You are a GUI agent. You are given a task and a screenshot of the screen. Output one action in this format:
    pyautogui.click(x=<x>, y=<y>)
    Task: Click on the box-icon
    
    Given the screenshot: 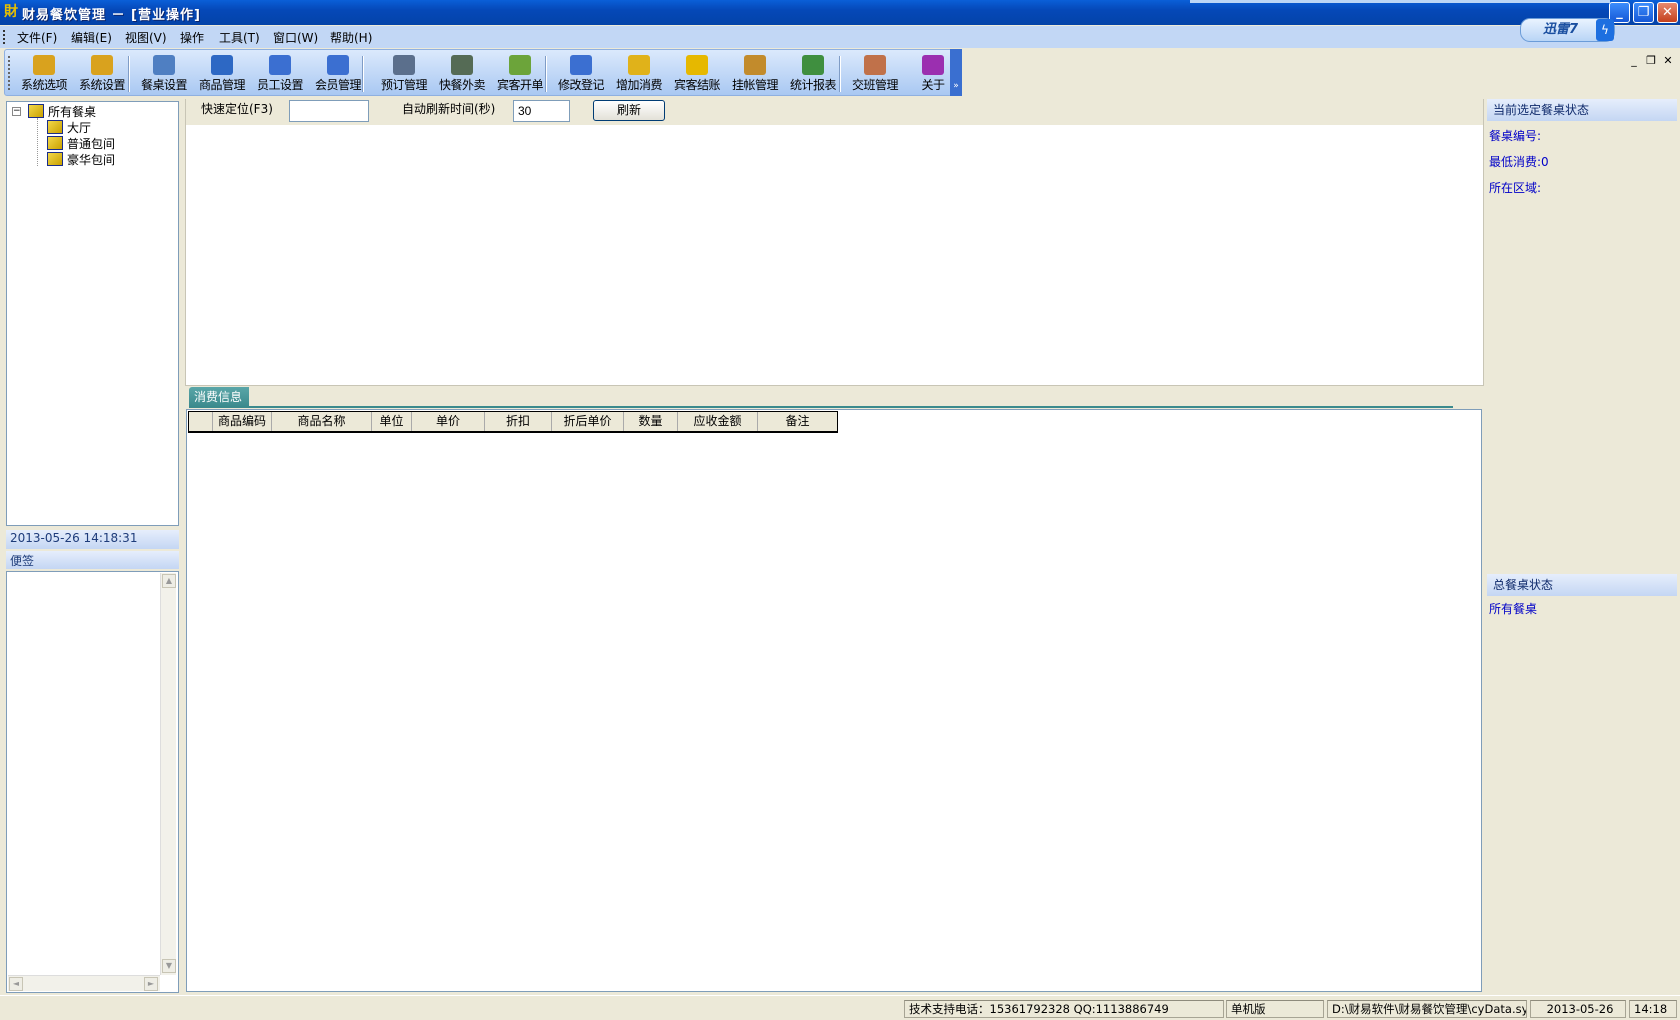 What is the action you would take?
    pyautogui.click(x=222, y=65)
    